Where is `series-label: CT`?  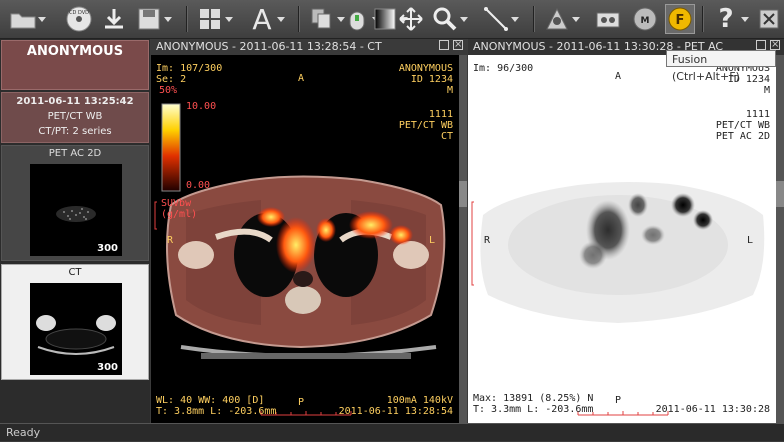
series-label: CT is located at coordinates (75, 272).